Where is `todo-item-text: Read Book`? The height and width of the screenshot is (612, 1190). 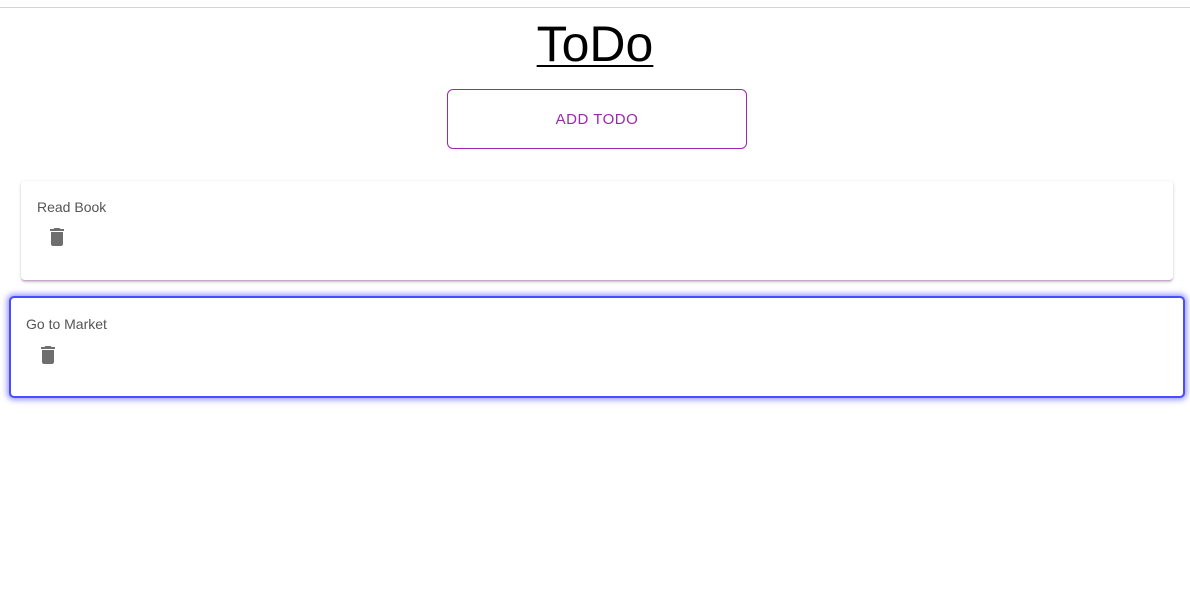
todo-item-text: Read Book is located at coordinates (72, 207).